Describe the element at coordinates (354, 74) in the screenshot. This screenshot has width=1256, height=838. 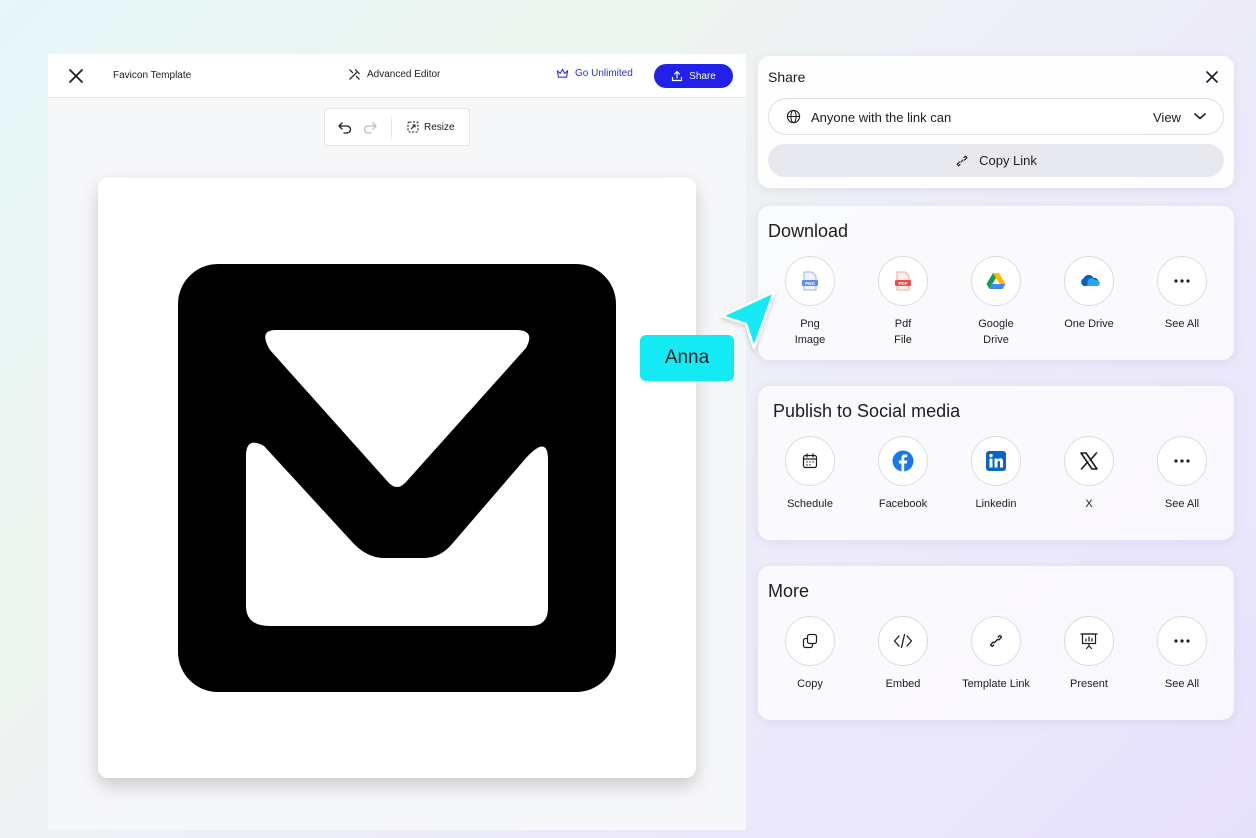
I see `magic-tools-icon` at that location.